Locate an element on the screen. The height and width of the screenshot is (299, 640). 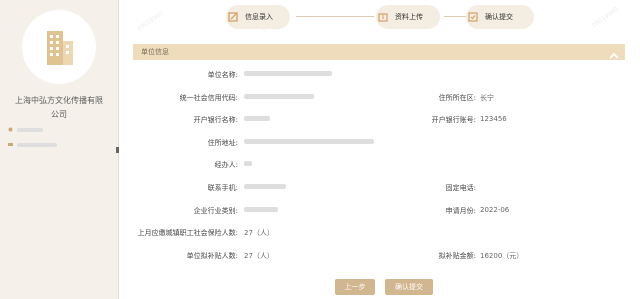
subsidy-people-value: 27（人） is located at coordinates (259, 256).